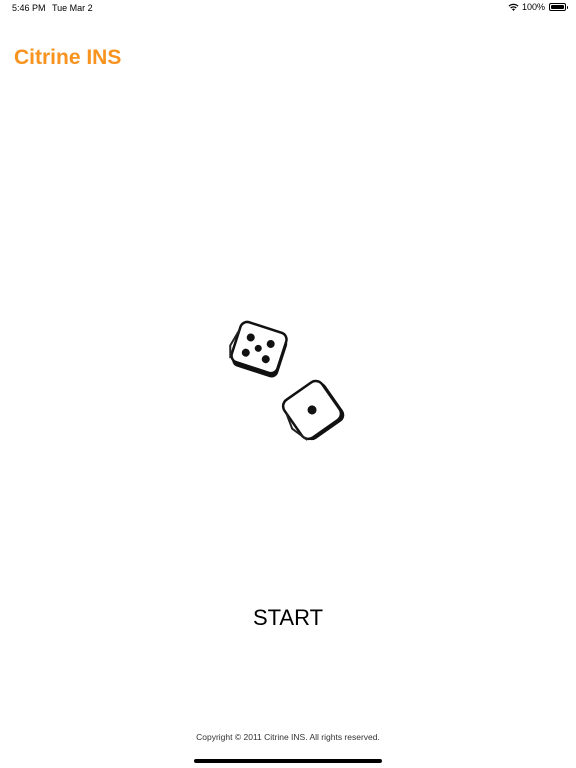 The width and height of the screenshot is (576, 768). Describe the element at coordinates (68, 57) in the screenshot. I see `app-title: Citrine INS` at that location.